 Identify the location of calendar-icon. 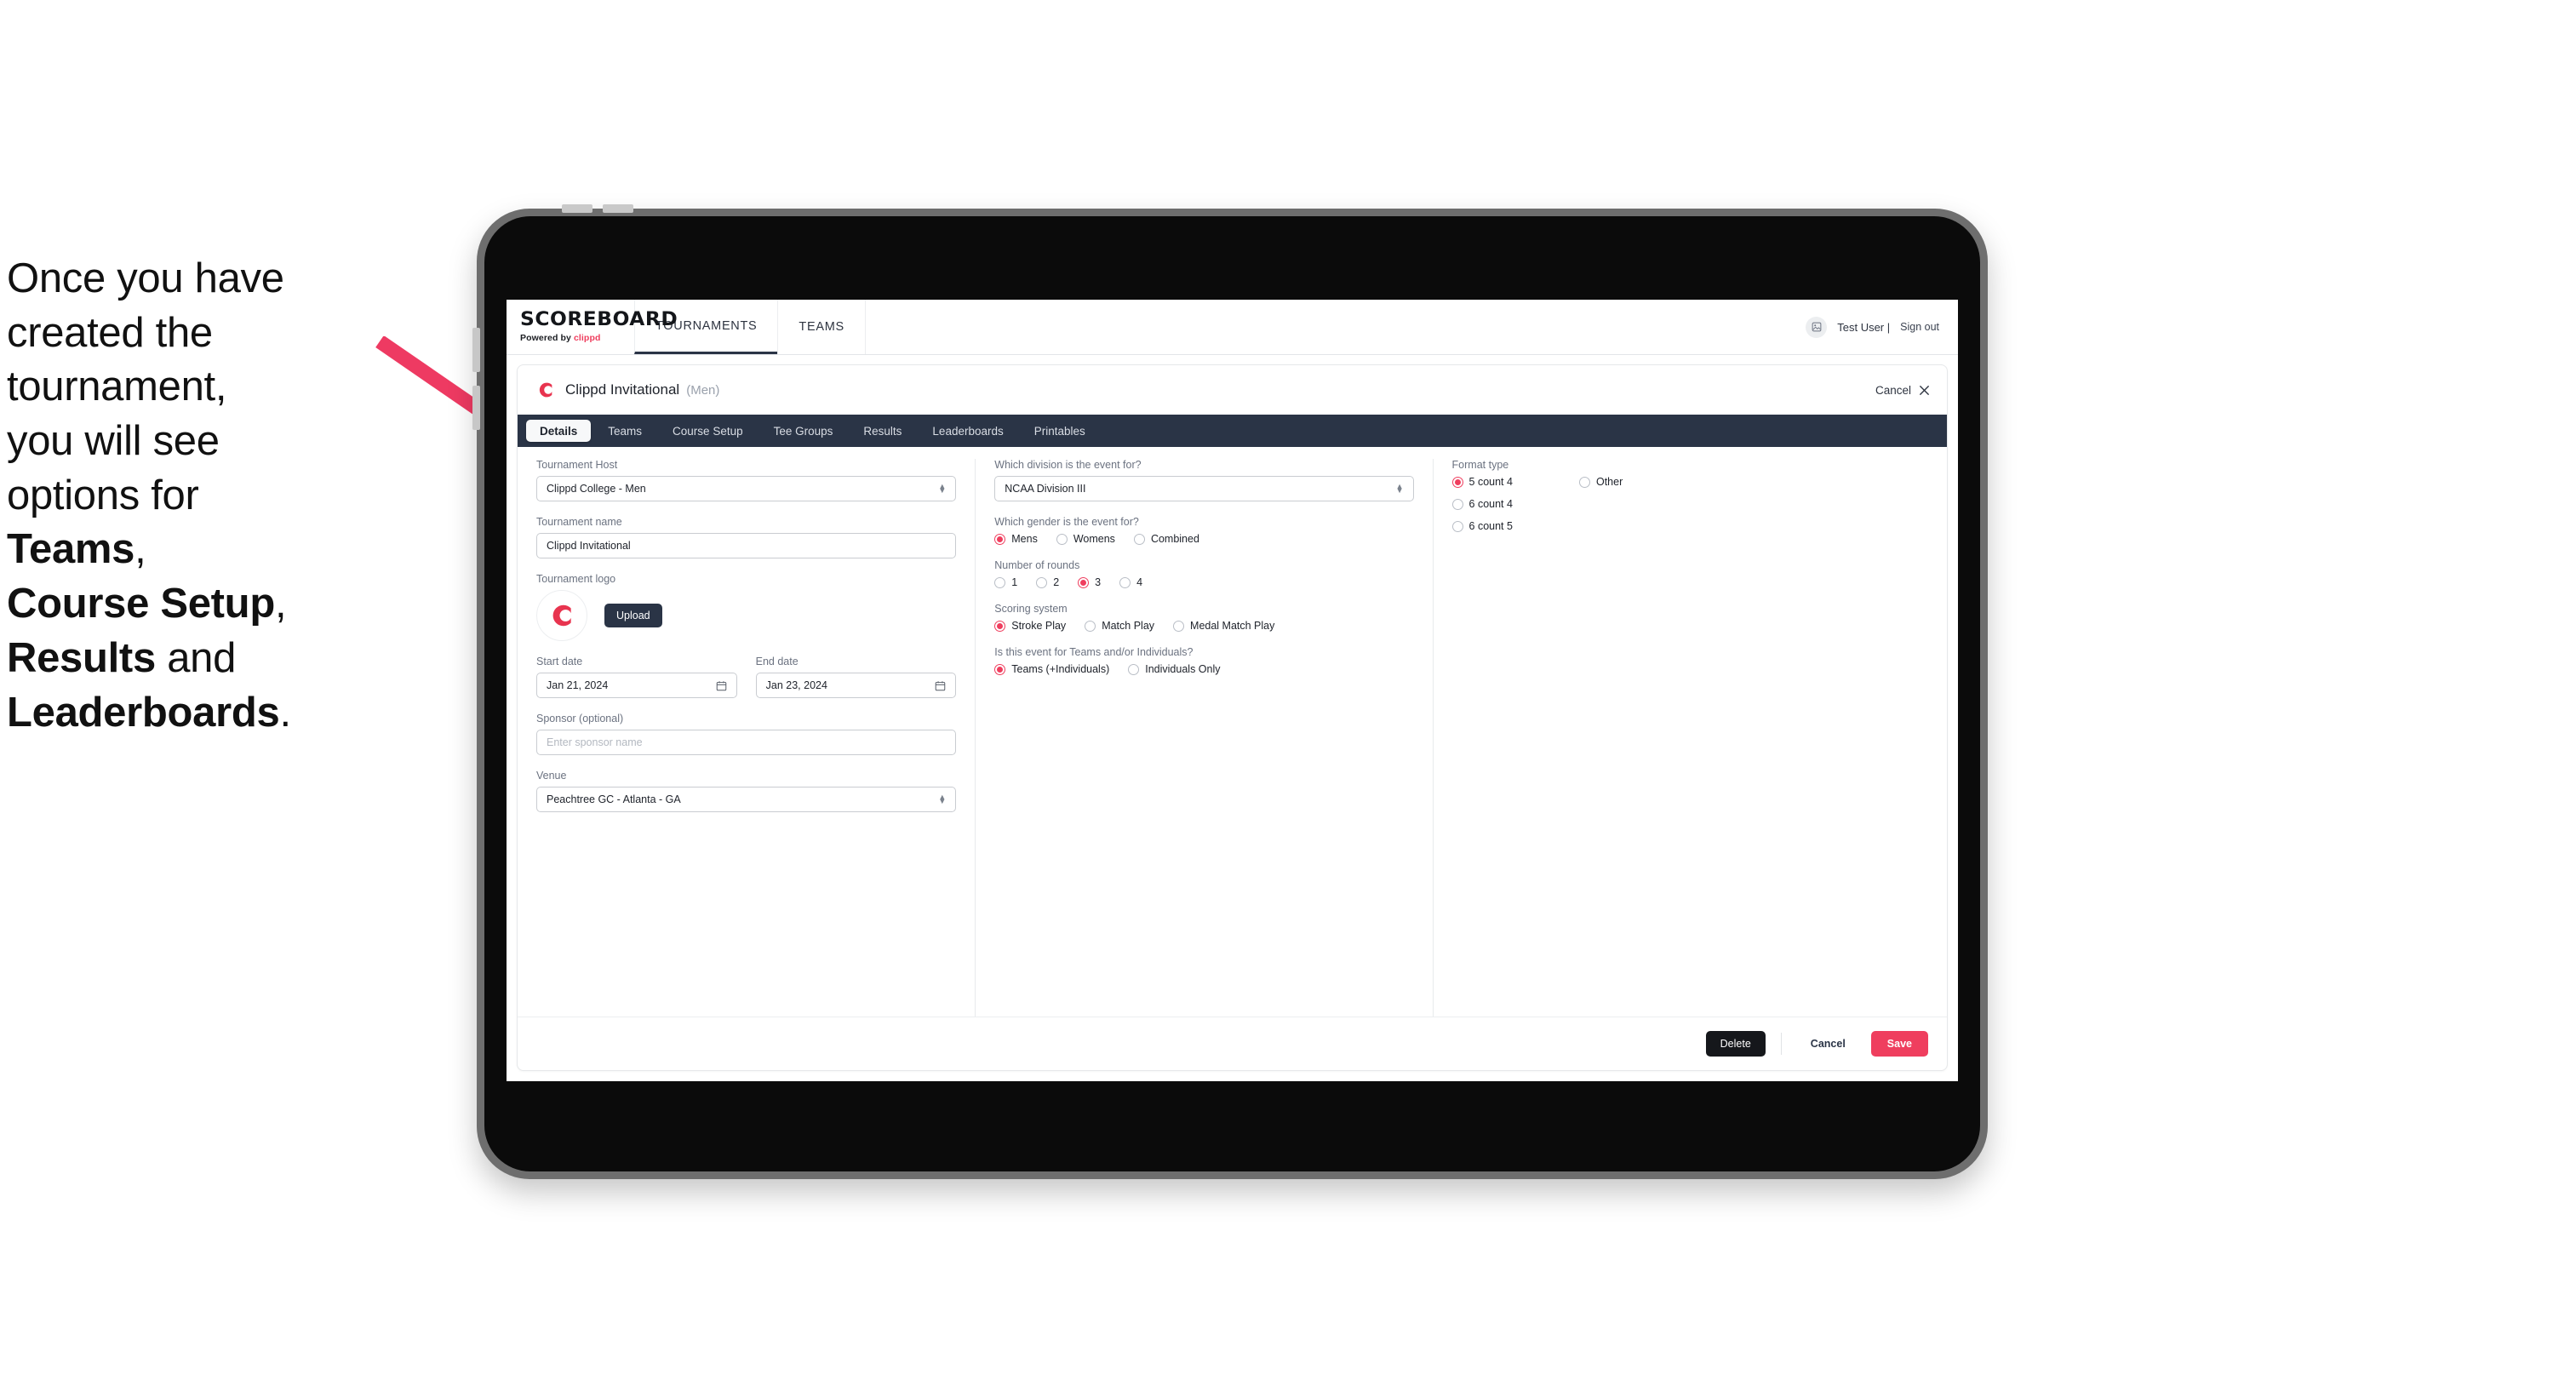
(721, 685).